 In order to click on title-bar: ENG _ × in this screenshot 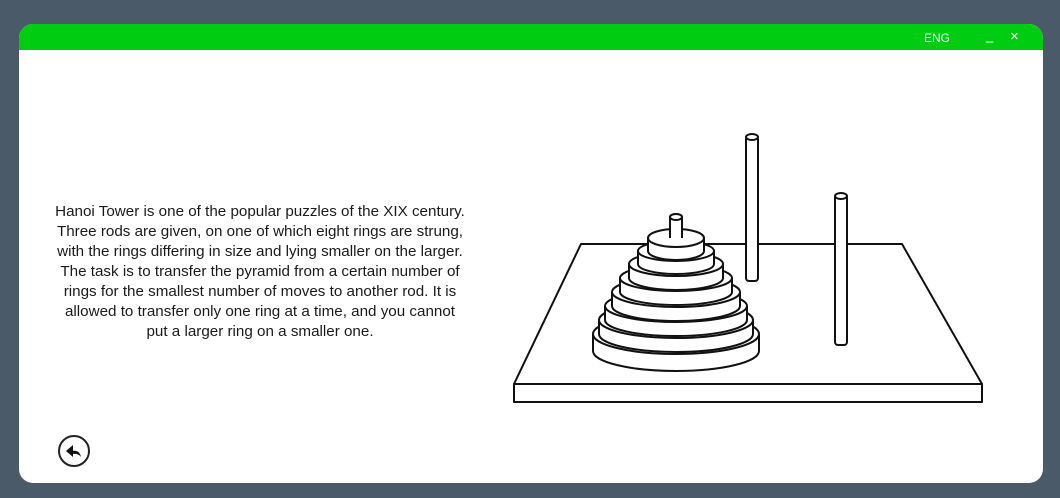, I will do `click(531, 37)`.